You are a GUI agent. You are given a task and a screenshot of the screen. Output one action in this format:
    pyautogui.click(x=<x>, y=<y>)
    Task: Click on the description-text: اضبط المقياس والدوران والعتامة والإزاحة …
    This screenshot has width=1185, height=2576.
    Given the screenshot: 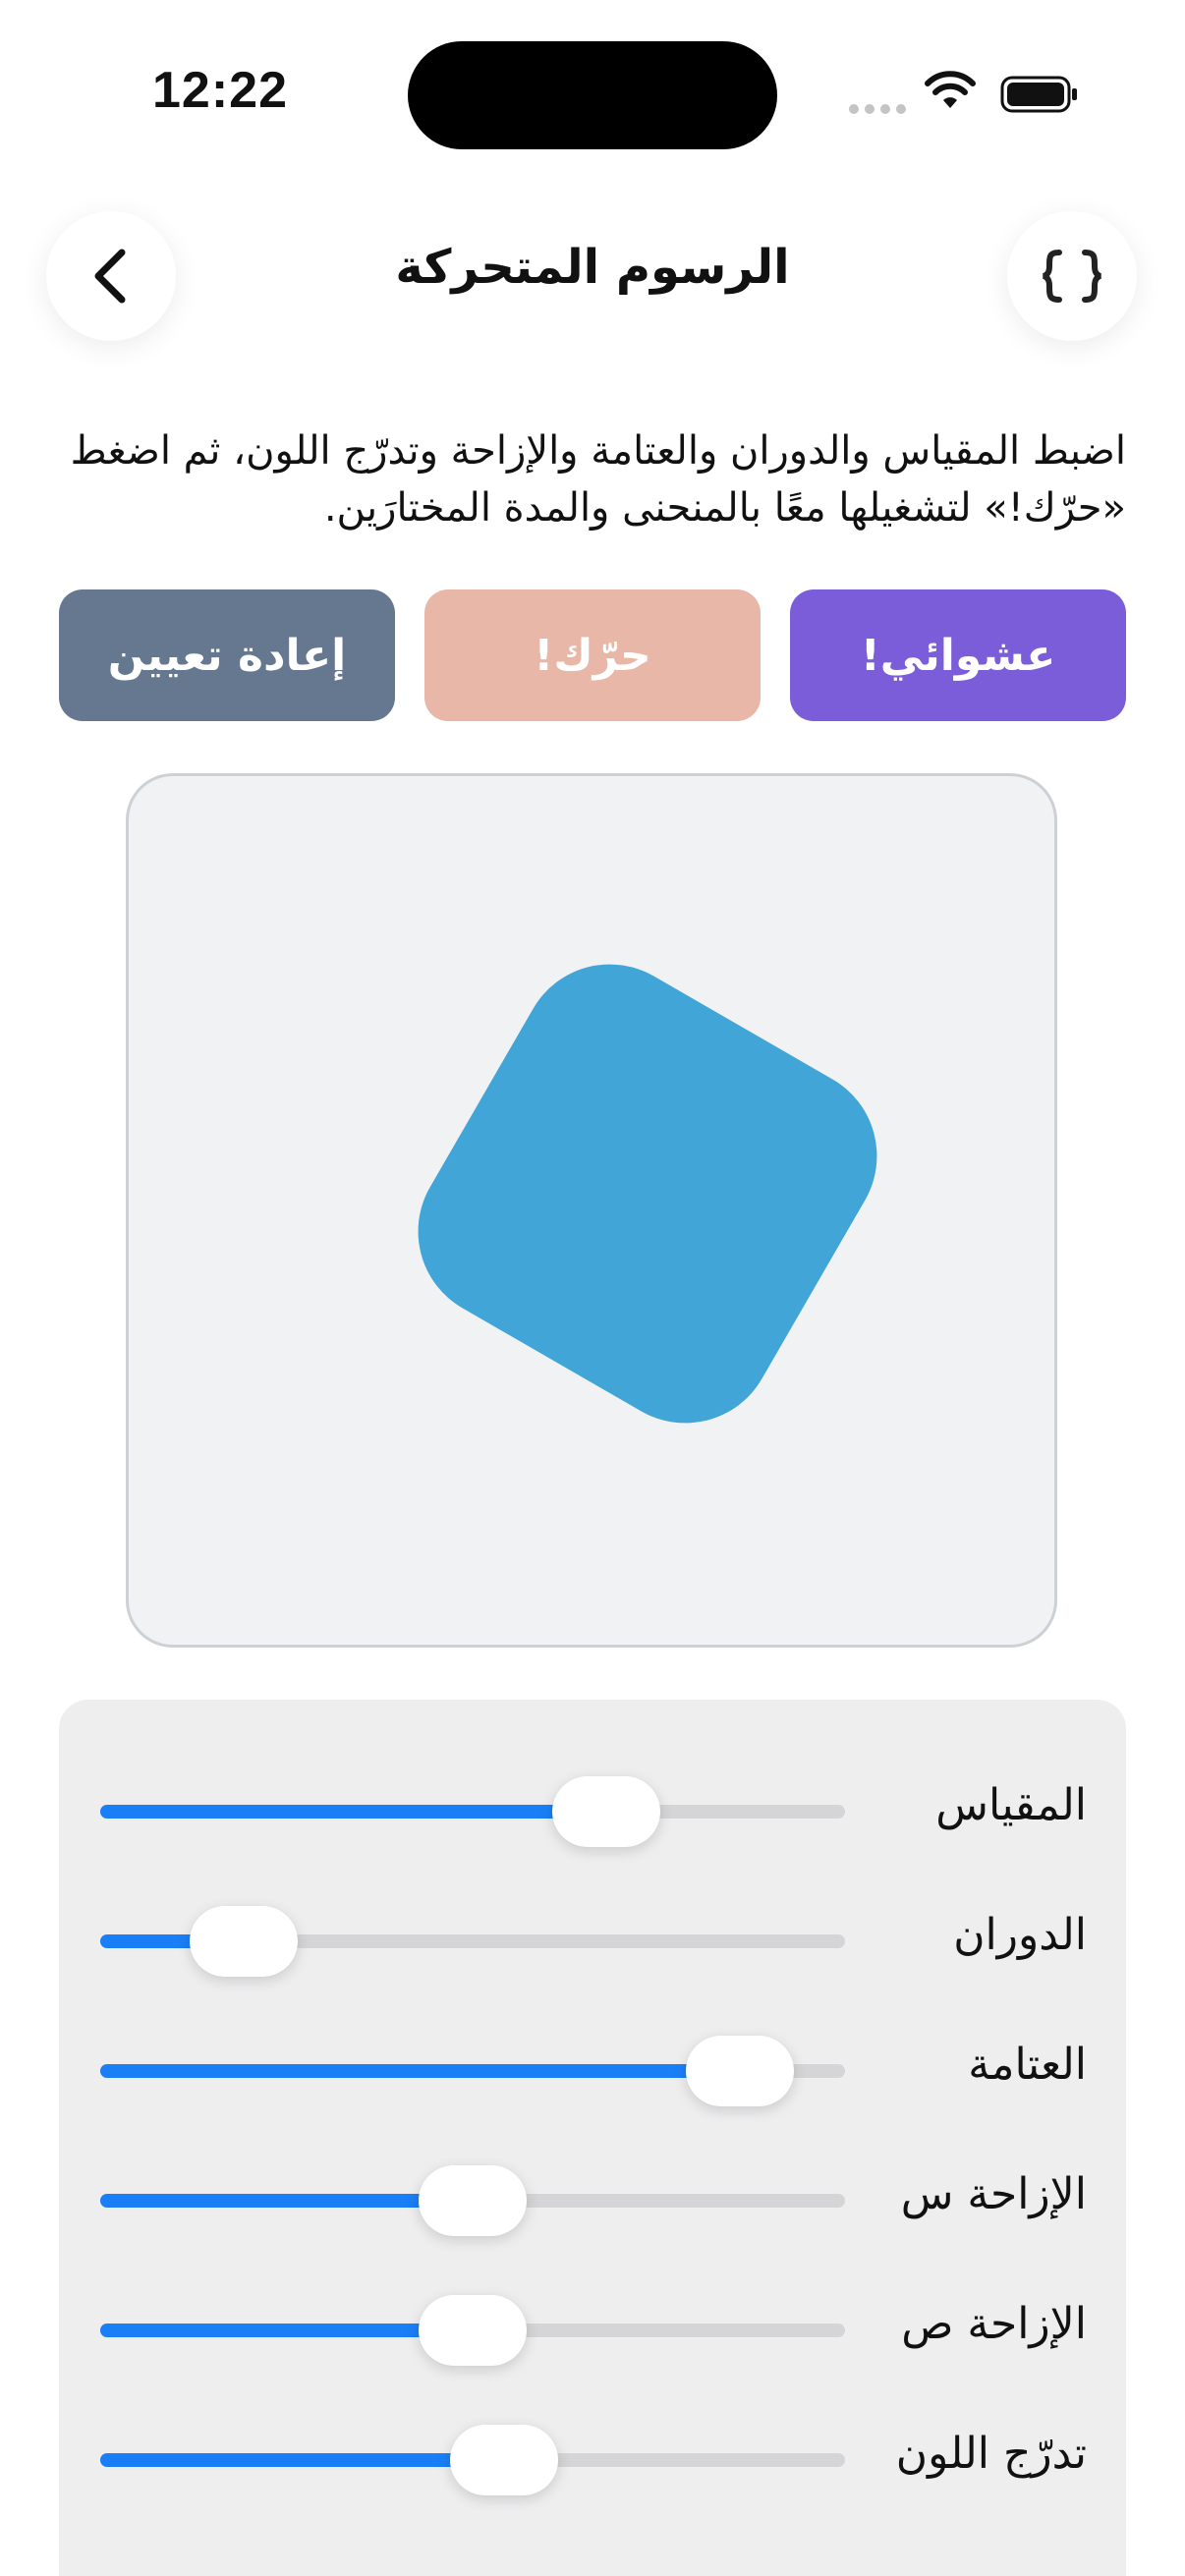 What is the action you would take?
    pyautogui.click(x=598, y=479)
    